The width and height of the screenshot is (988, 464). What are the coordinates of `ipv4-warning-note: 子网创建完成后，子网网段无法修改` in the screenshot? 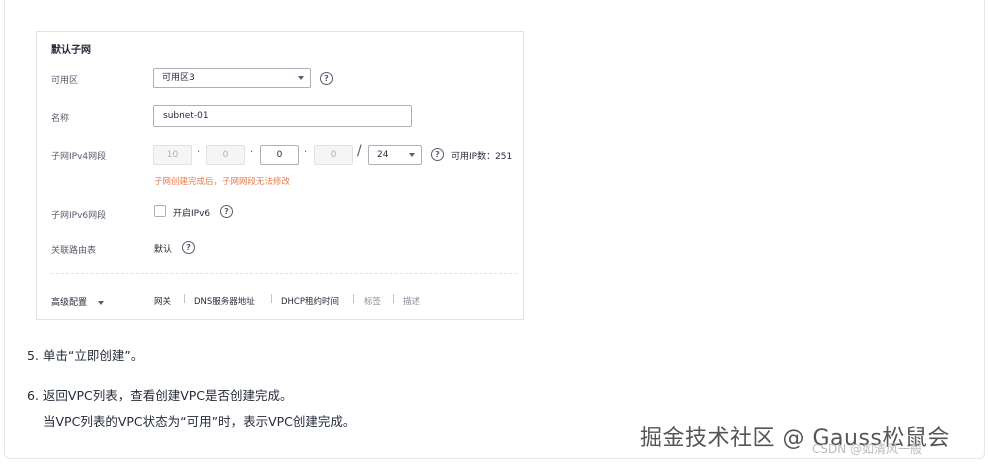 It's located at (222, 182).